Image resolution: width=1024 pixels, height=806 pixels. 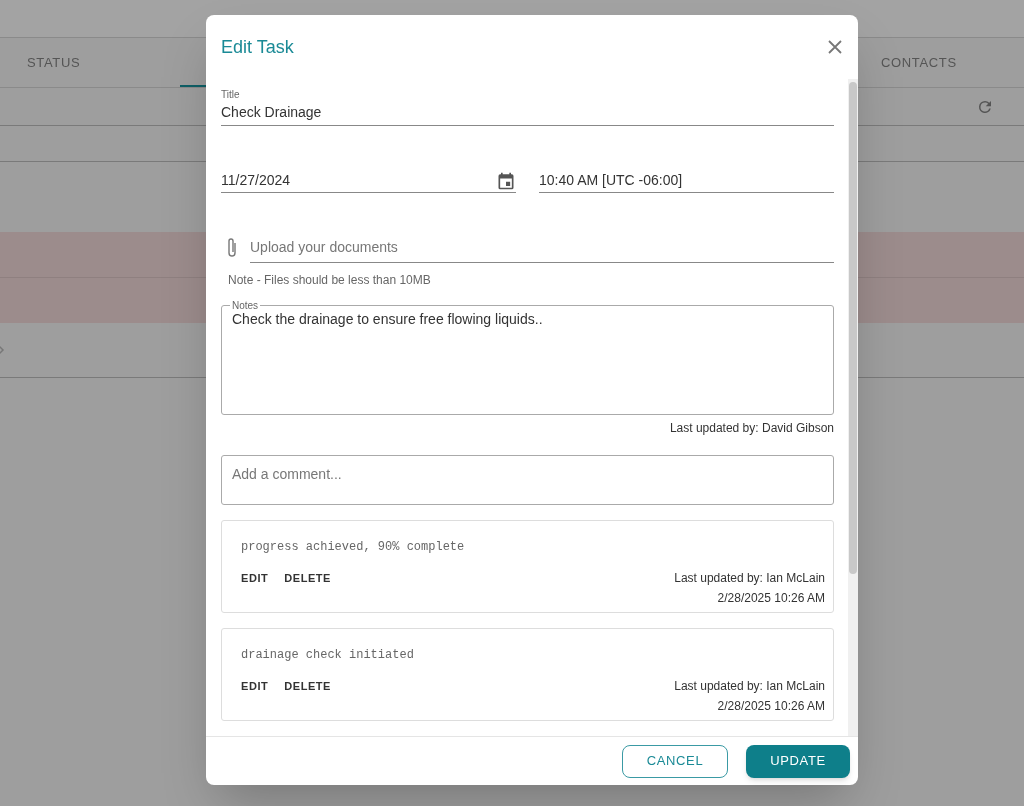 What do you see at coordinates (506, 180) in the screenshot?
I see `calendar-icon` at bounding box center [506, 180].